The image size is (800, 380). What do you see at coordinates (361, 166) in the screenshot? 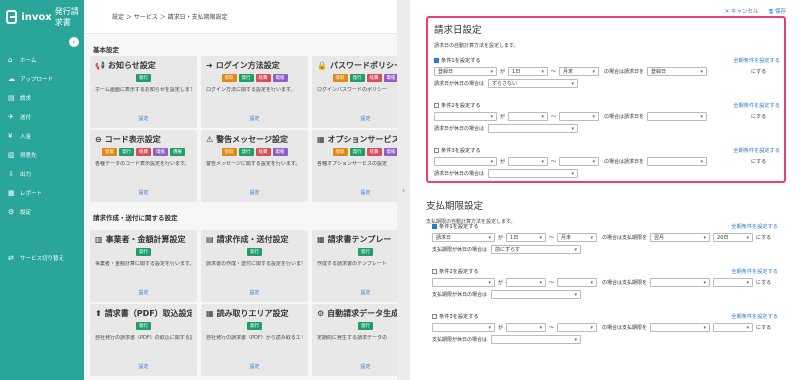
I see `setting-card: ▦ オプションサービス 受取 発行 経費 電帳 各種オプションサービスの設定 設定` at bounding box center [361, 166].